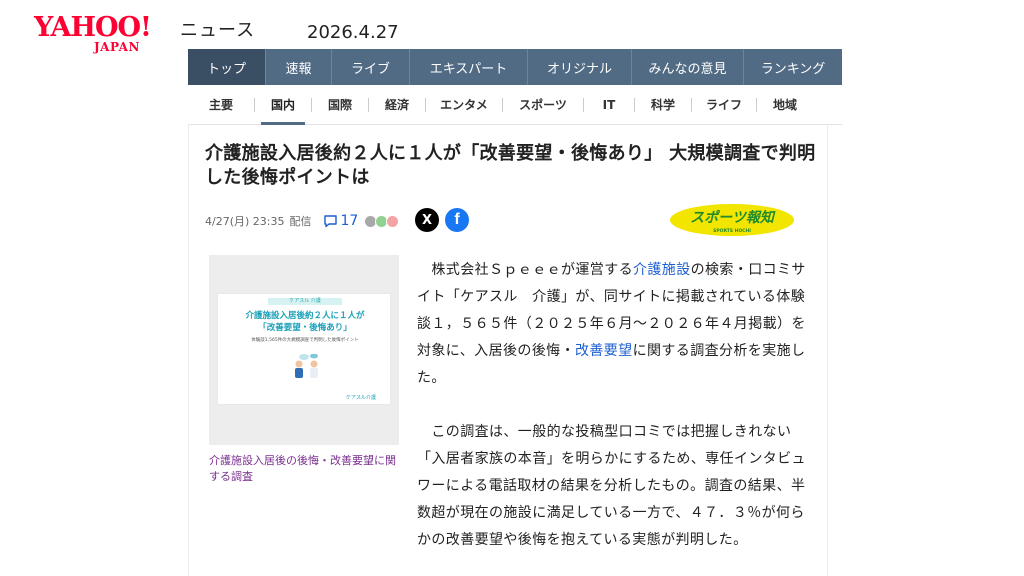 The image size is (1024, 576). Describe the element at coordinates (427, 220) in the screenshot. I see `share-x-icon: X` at that location.